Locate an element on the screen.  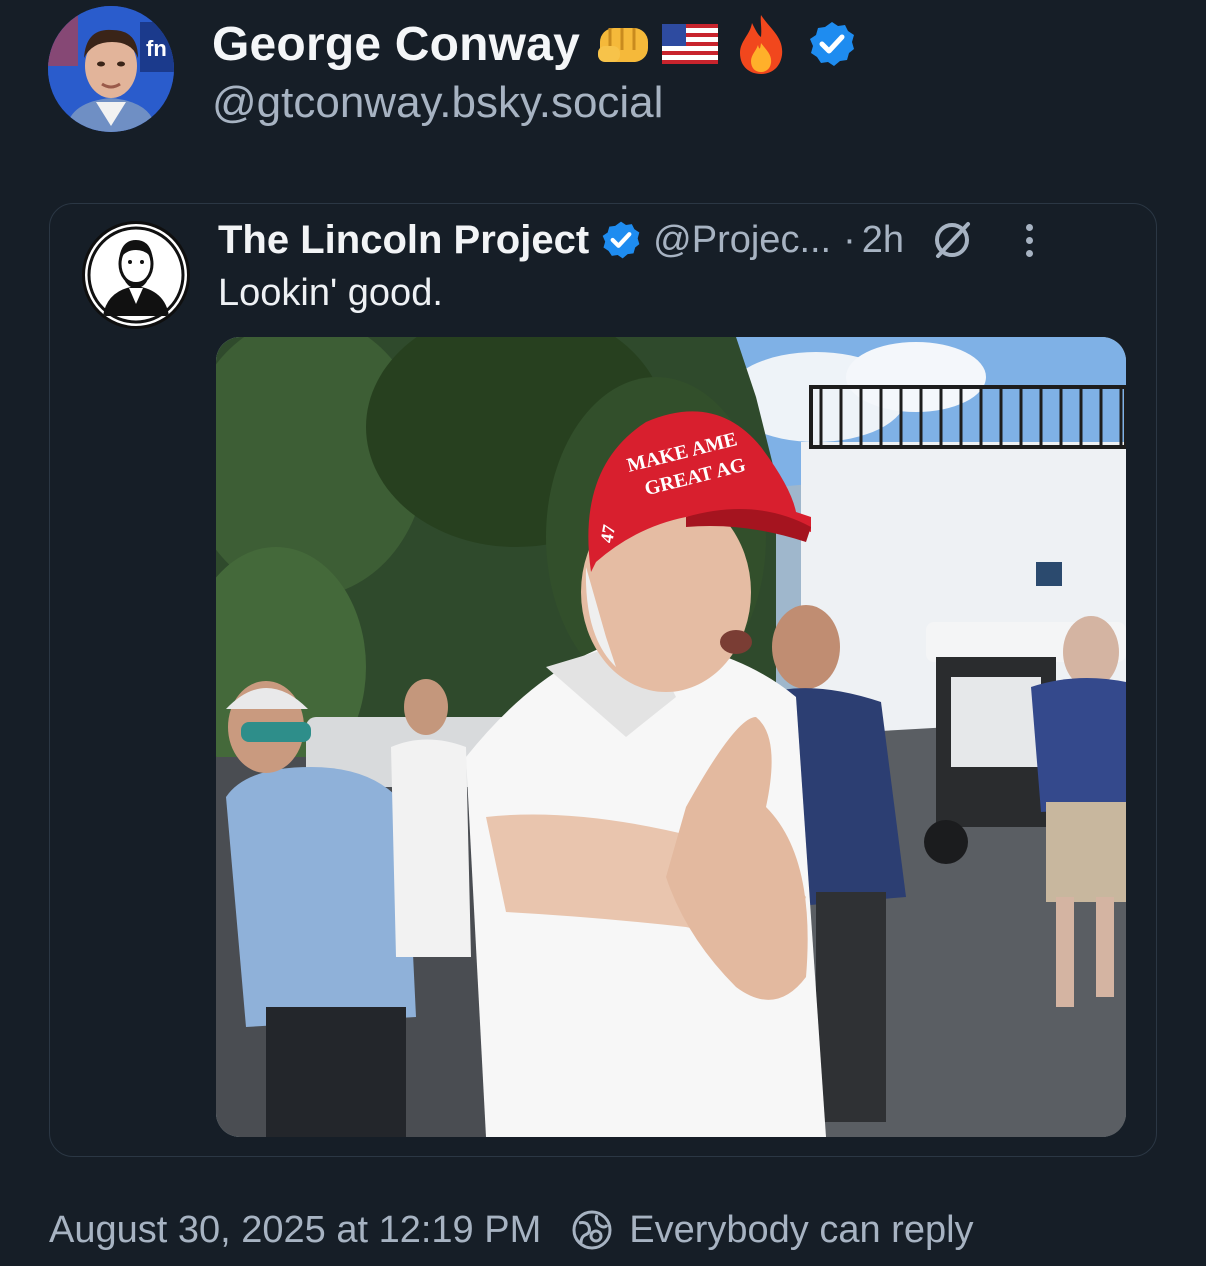
author-avatar: fn is located at coordinates (111, 69).